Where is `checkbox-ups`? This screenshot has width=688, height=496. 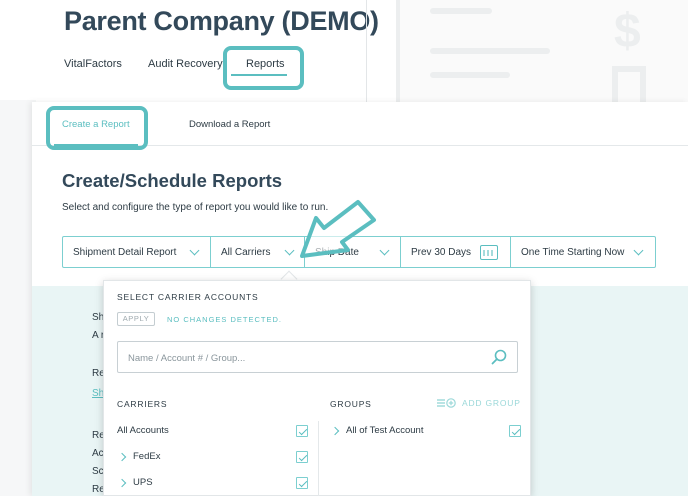 checkbox-ups is located at coordinates (302, 483).